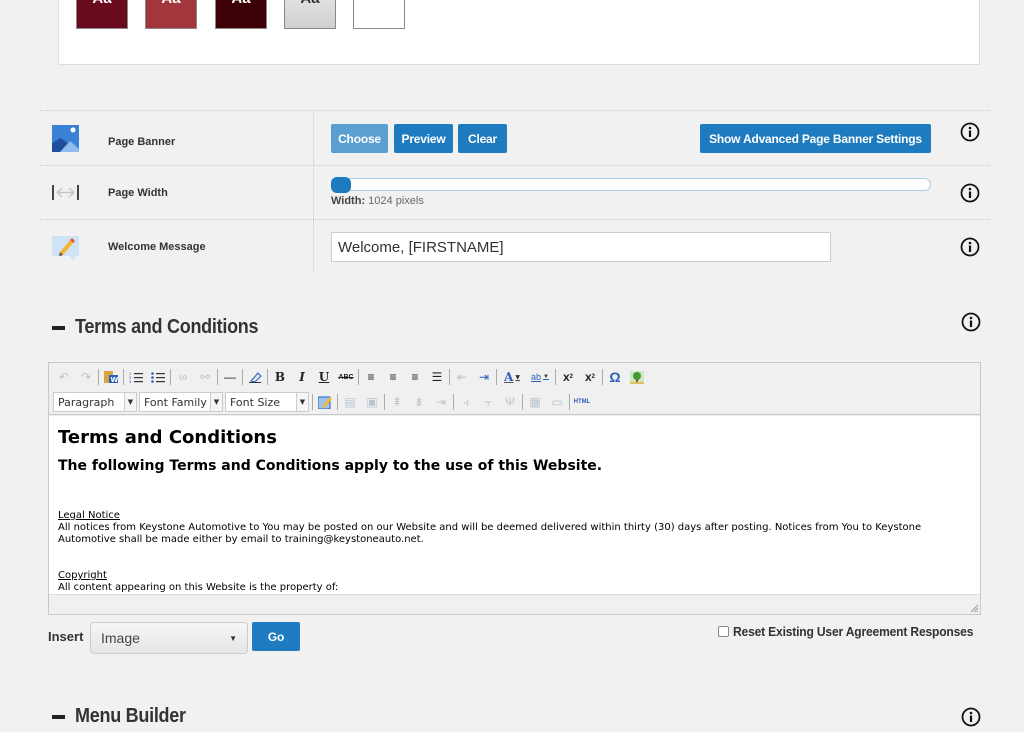  Describe the element at coordinates (64, 377) in the screenshot. I see `undo-icon: ↶` at that location.